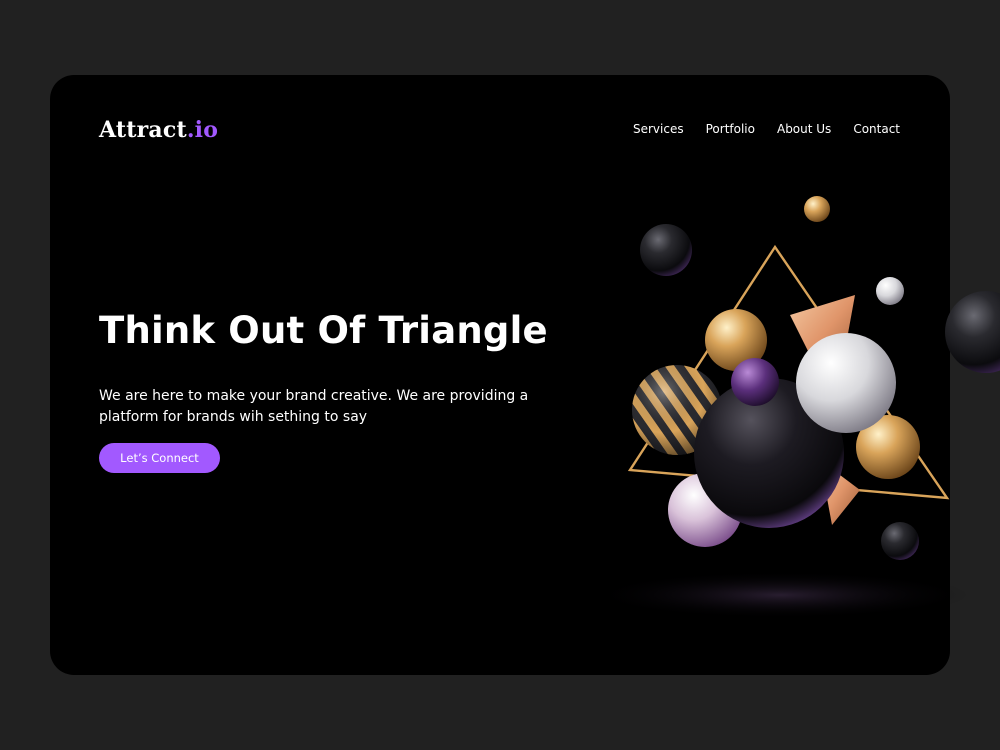  Describe the element at coordinates (972, 332) in the screenshot. I see `dark-sphere-right` at that location.